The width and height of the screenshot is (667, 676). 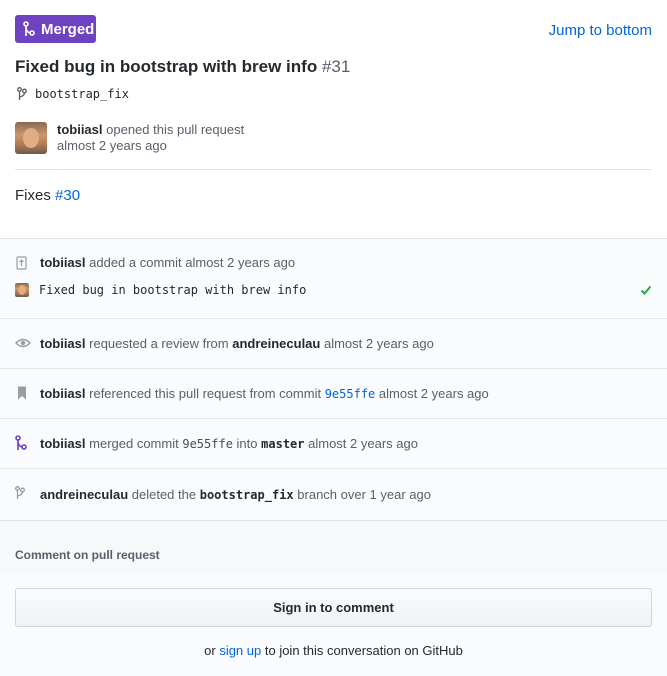 What do you see at coordinates (600, 30) in the screenshot?
I see `jump-to-bottom-link: Jump to bottom` at bounding box center [600, 30].